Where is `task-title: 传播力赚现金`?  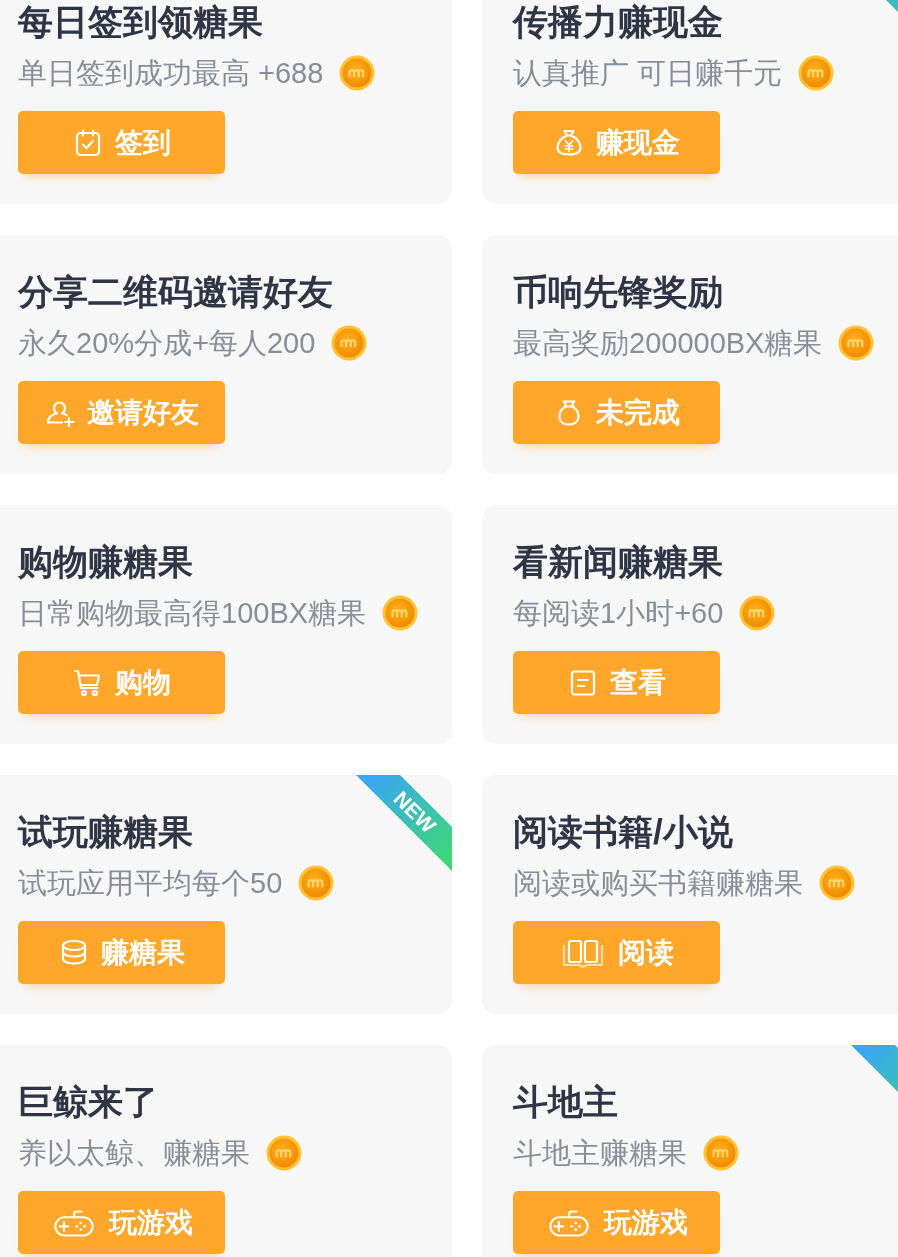
task-title: 传播力赚现金 is located at coordinates (618, 22).